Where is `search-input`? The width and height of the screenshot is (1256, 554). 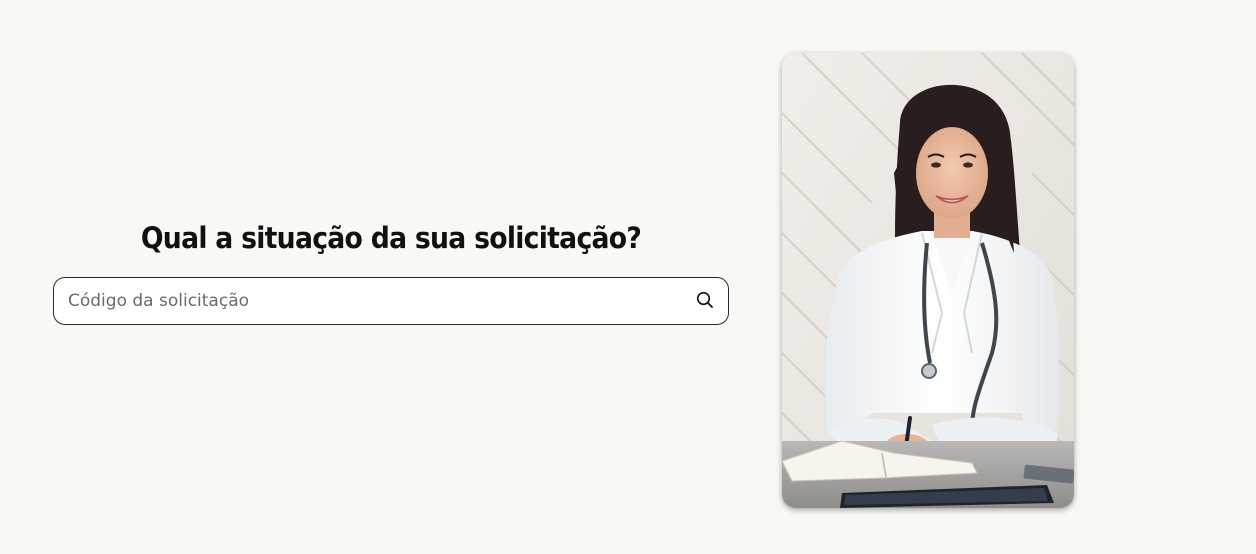
search-input is located at coordinates (371, 301).